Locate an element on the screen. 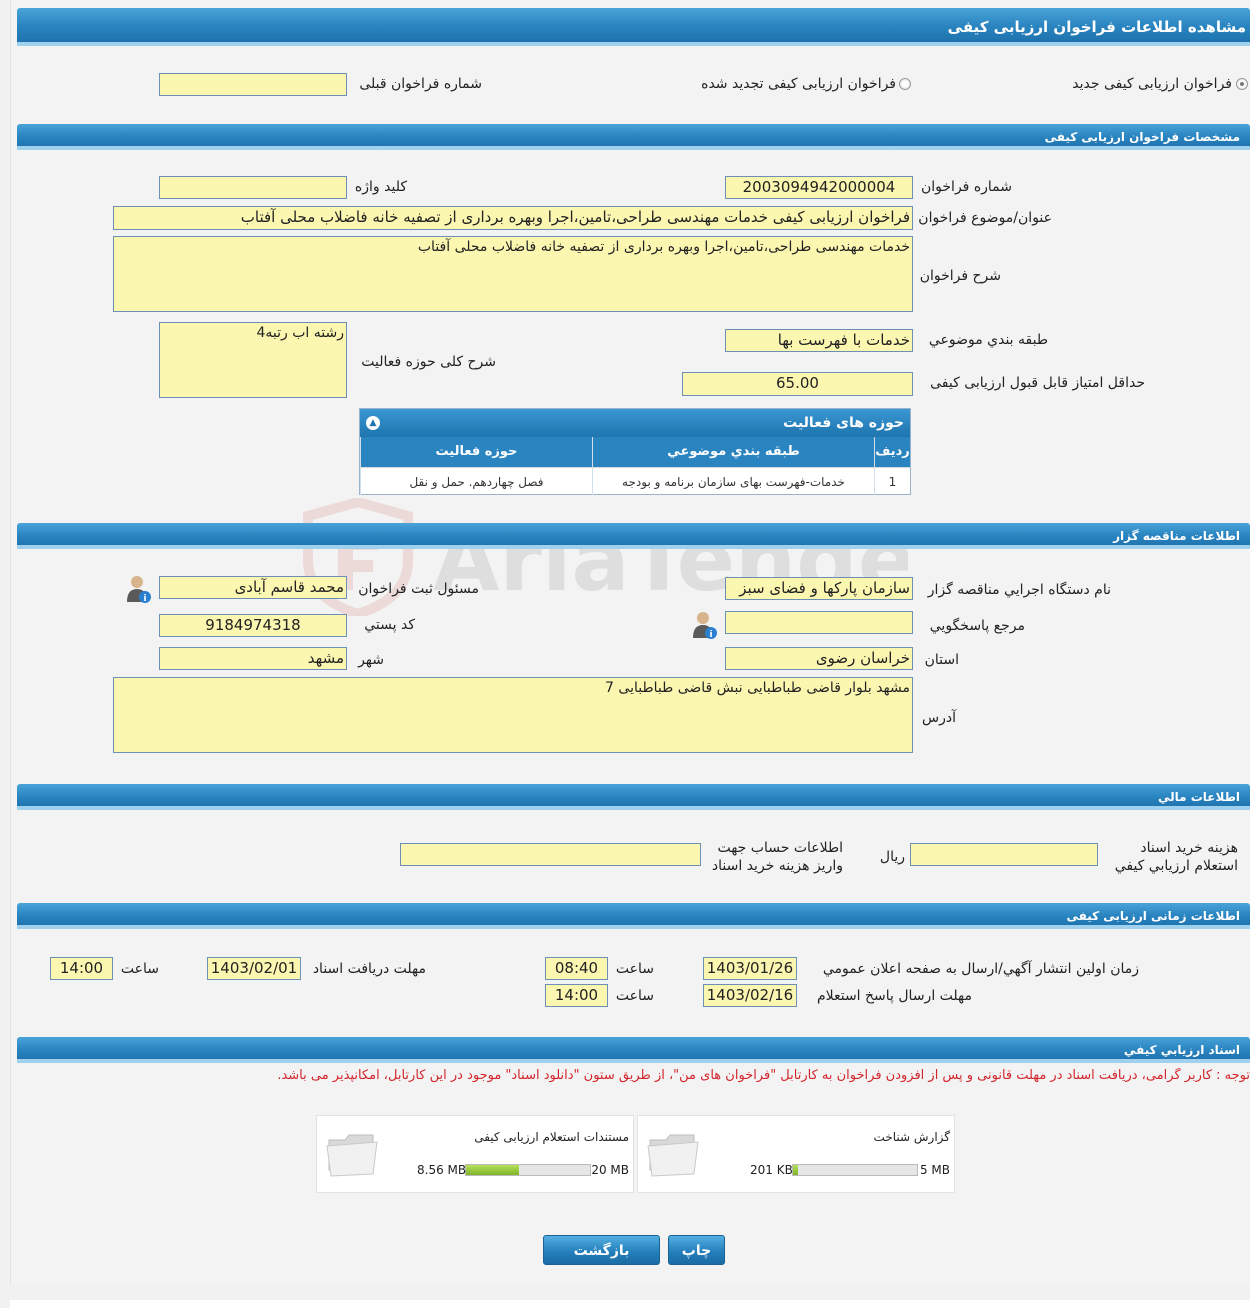  col-category-header: طبقه بندي موضوعي is located at coordinates (733, 452).